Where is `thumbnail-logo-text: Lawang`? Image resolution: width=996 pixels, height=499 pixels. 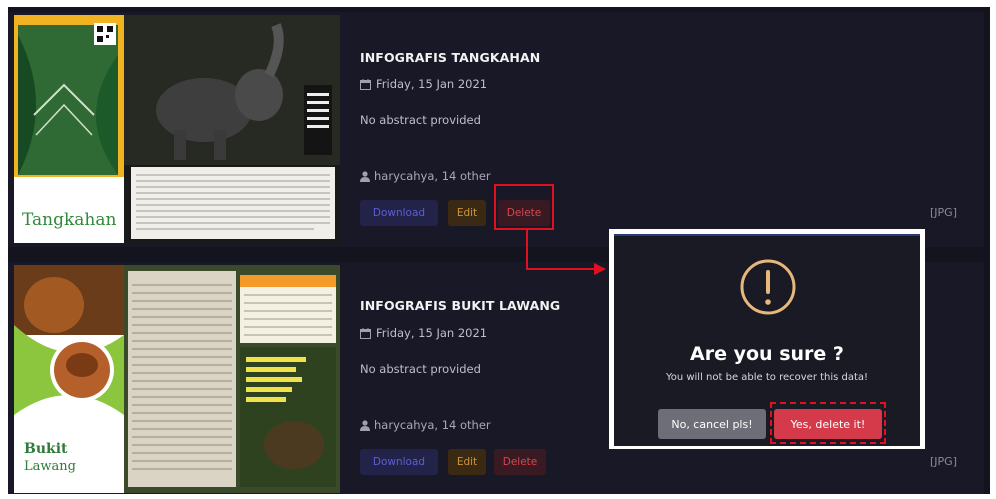
thumbnail-logo-text: Lawang is located at coordinates (50, 466).